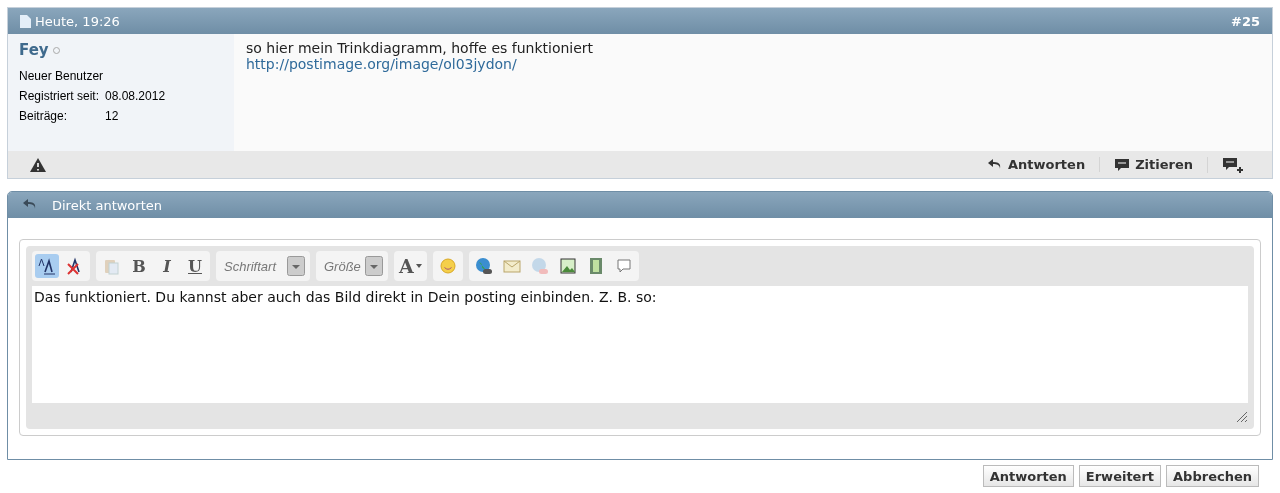 This screenshot has height=493, width=1280. What do you see at coordinates (623, 266) in the screenshot?
I see `speech-bubble-icon` at bounding box center [623, 266].